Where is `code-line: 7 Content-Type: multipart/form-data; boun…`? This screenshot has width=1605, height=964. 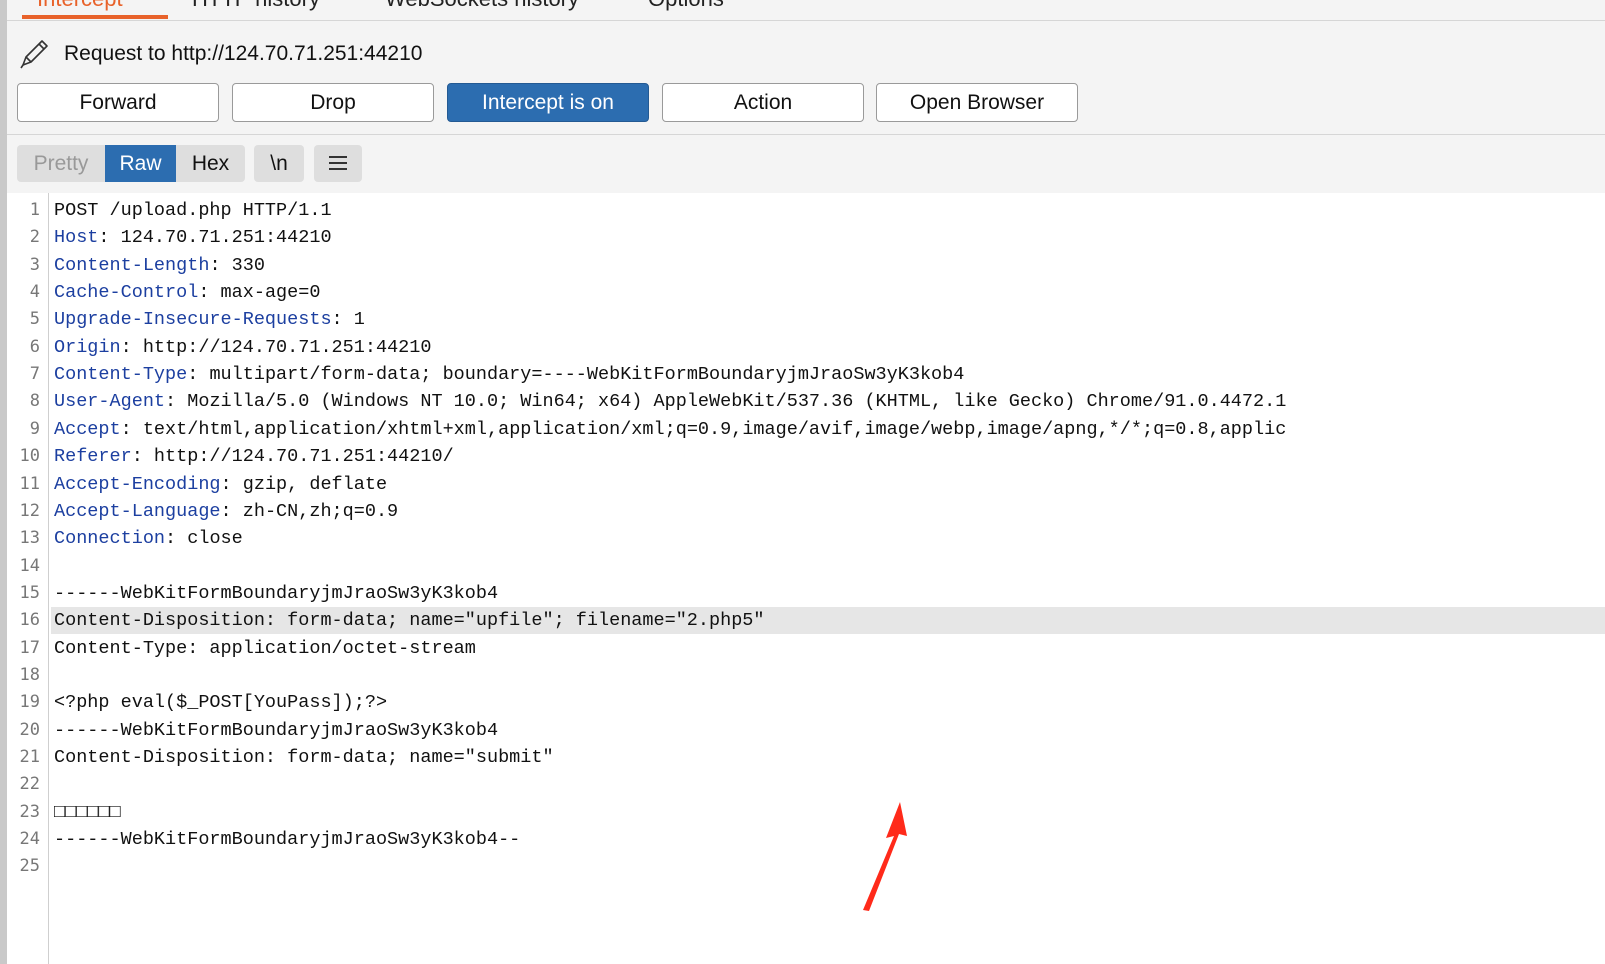 code-line: 7 Content-Type: multipart/form-data; boun… is located at coordinates (806, 374).